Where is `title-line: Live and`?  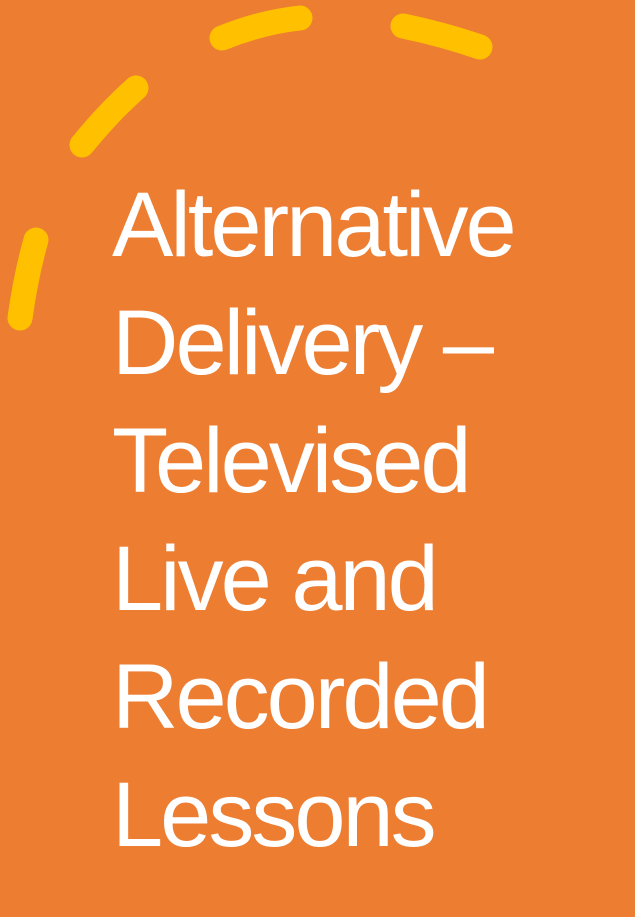
title-line: Live and is located at coordinates (275, 579).